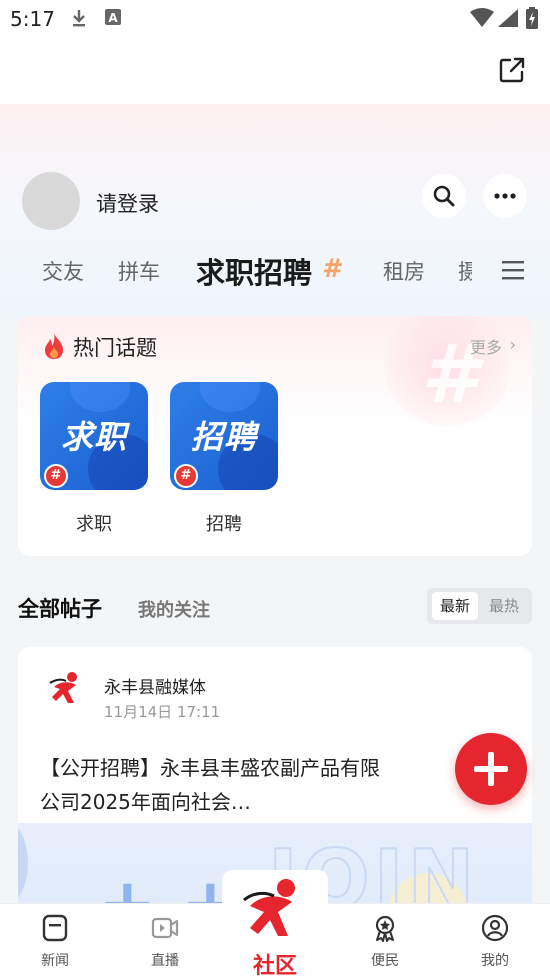 Image resolution: width=550 pixels, height=979 pixels. I want to click on topic-image-text: 求职, so click(93, 437).